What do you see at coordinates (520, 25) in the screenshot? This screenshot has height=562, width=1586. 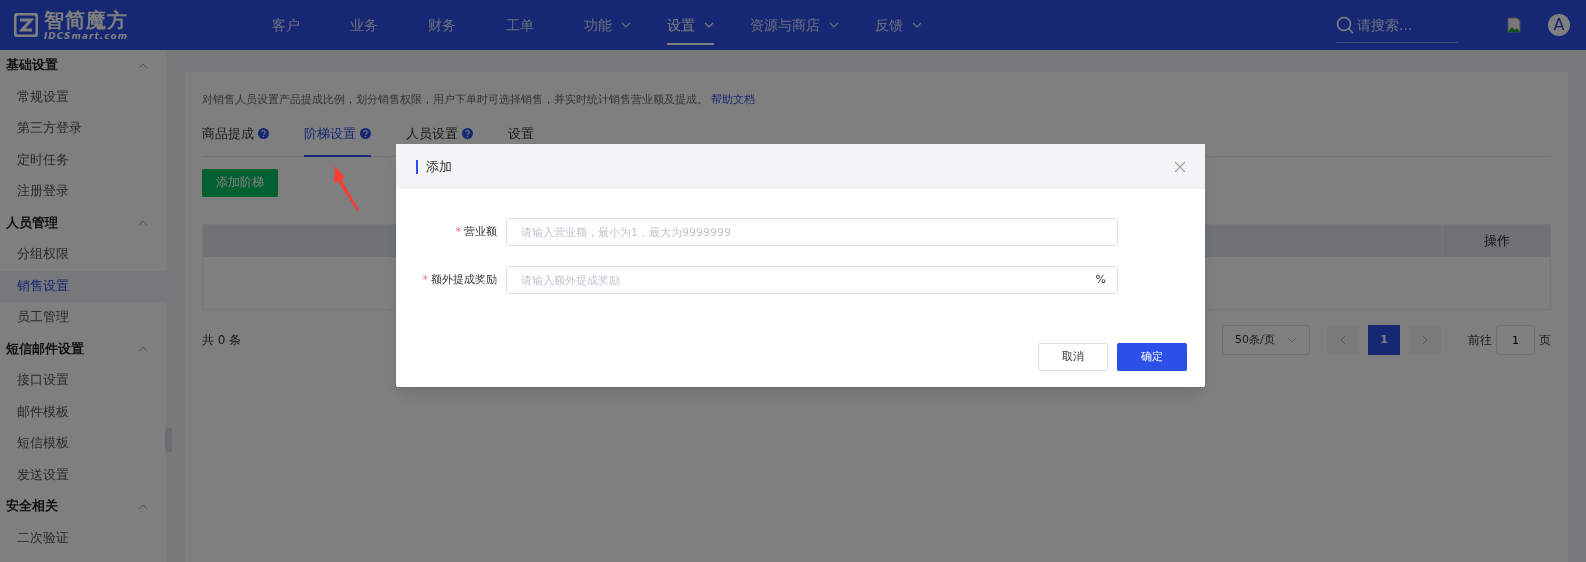 I see `nav-item: 工单` at bounding box center [520, 25].